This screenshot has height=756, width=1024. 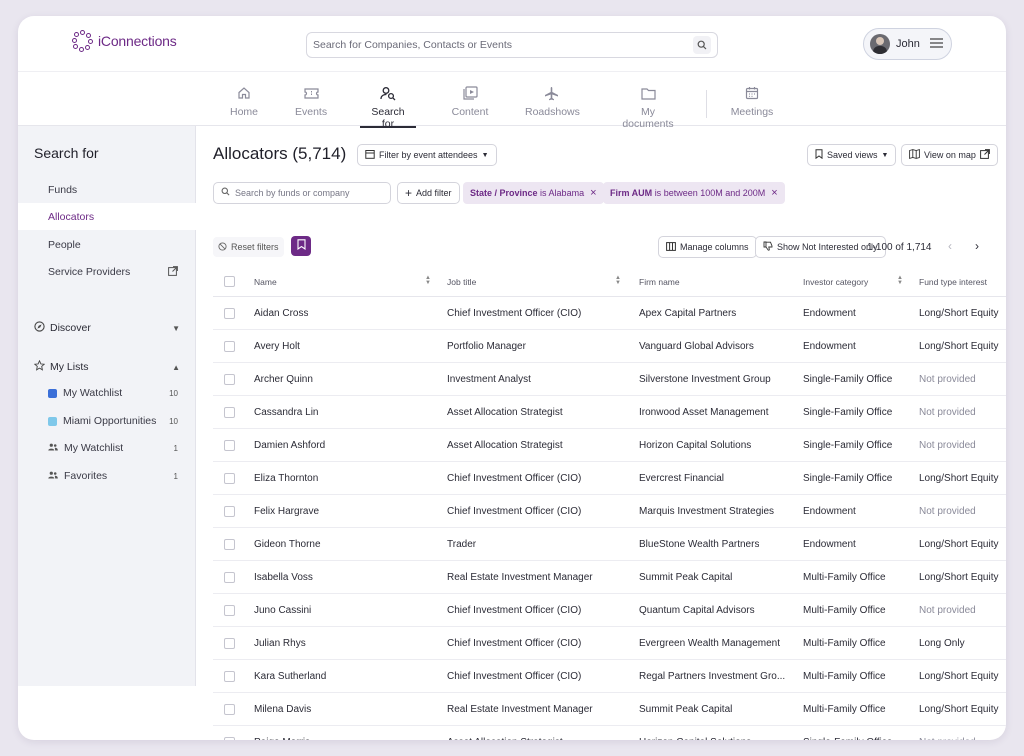 I want to click on select-all-checkbox, so click(x=229, y=281).